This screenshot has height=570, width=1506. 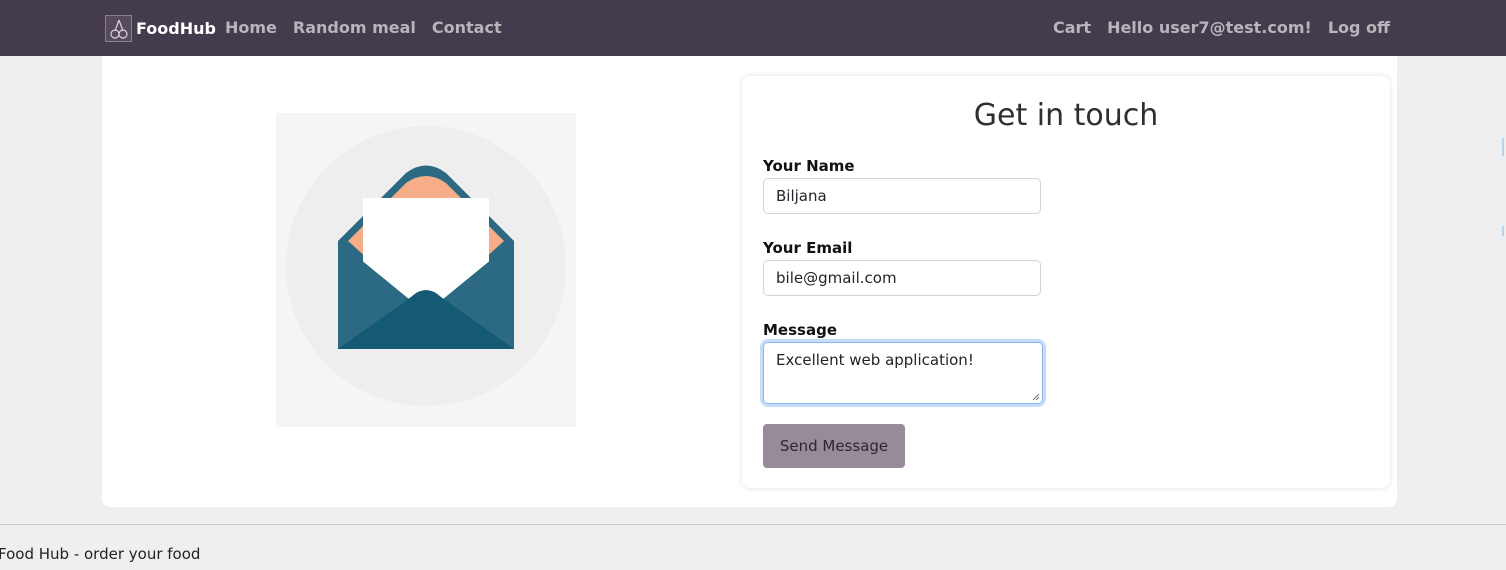 What do you see at coordinates (426, 270) in the screenshot?
I see `open-envelope-illustration` at bounding box center [426, 270].